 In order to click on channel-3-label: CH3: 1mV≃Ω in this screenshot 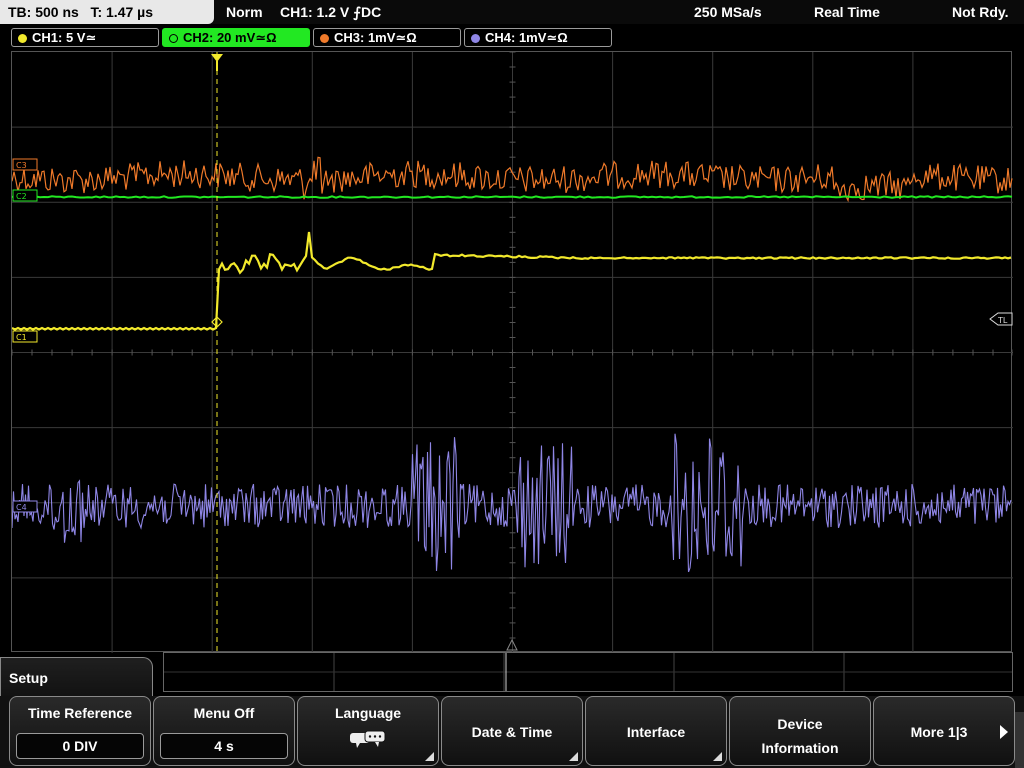, I will do `click(375, 37)`.